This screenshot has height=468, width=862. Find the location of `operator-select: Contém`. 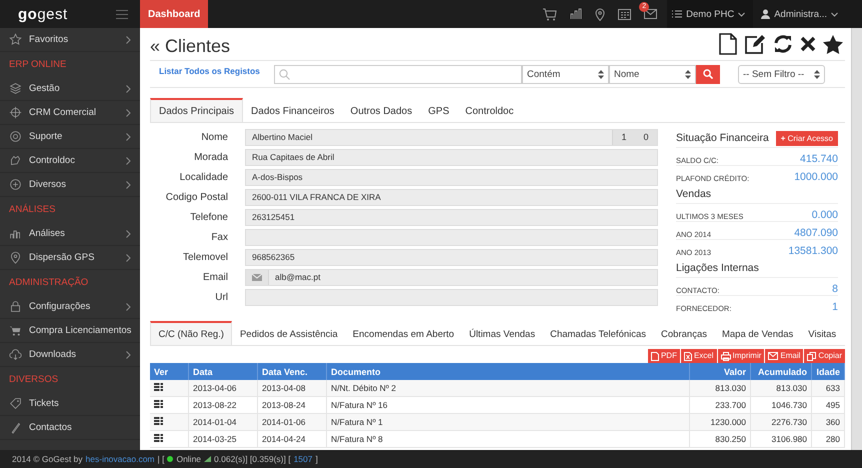

operator-select: Contém is located at coordinates (565, 74).